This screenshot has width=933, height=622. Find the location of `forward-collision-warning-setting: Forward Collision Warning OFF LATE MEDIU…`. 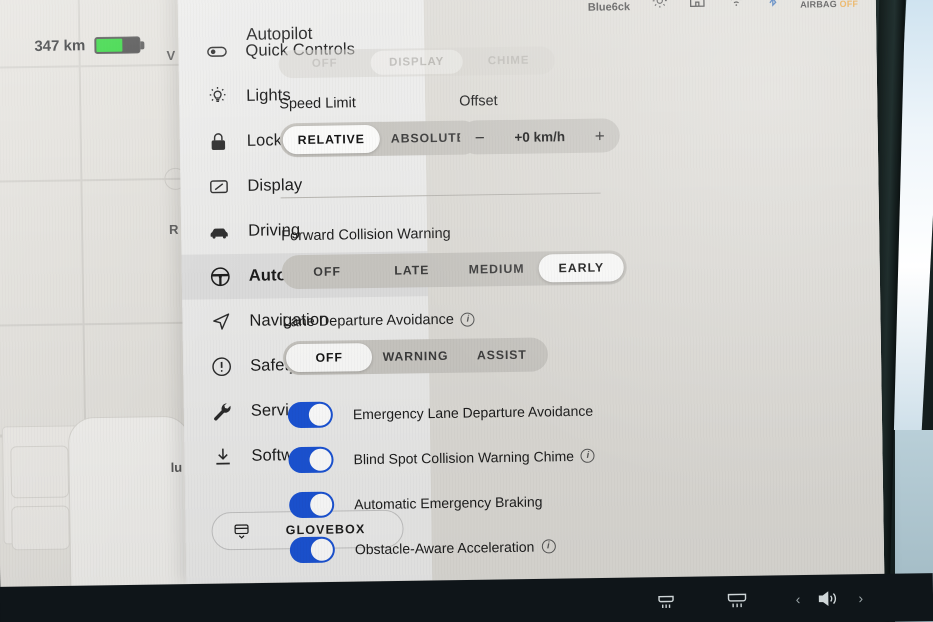

forward-collision-warning-setting: Forward Collision Warning OFF LATE MEDIU… is located at coordinates (454, 256).